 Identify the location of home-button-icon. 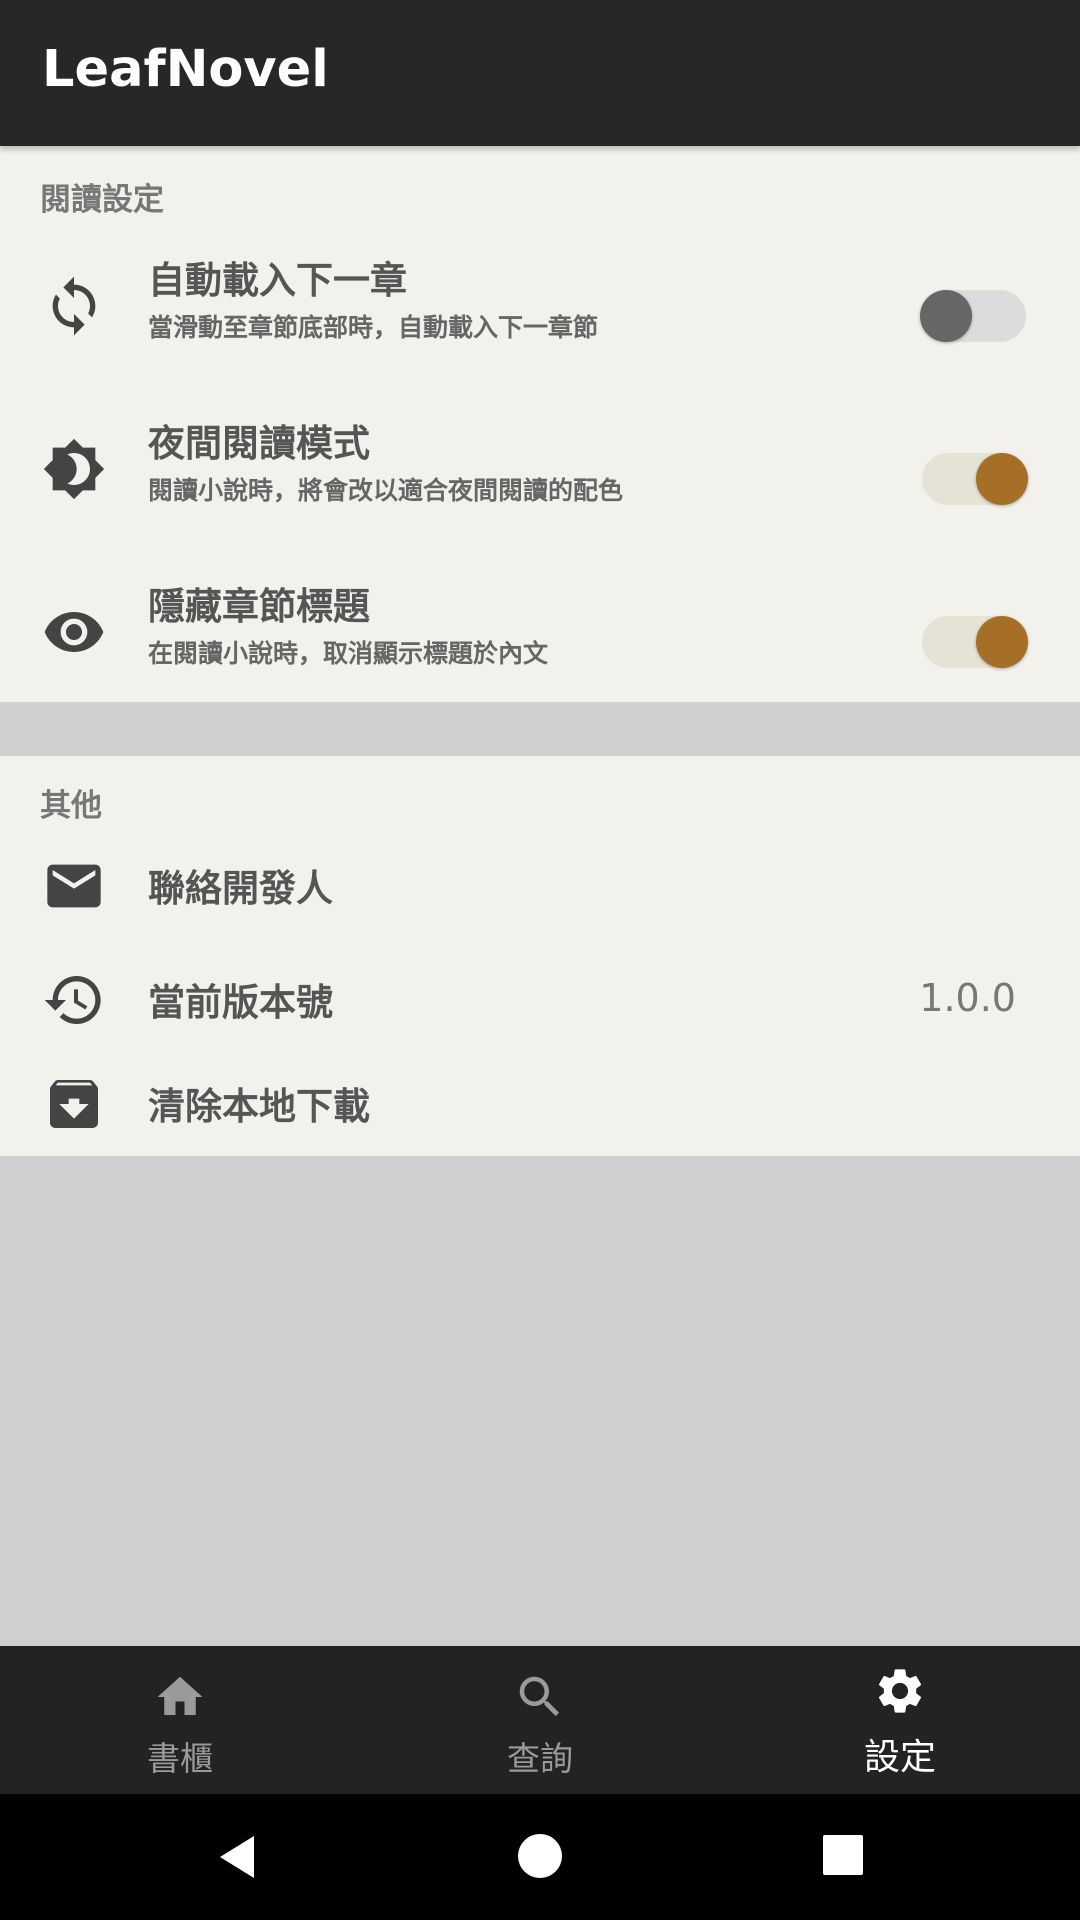
(540, 1856).